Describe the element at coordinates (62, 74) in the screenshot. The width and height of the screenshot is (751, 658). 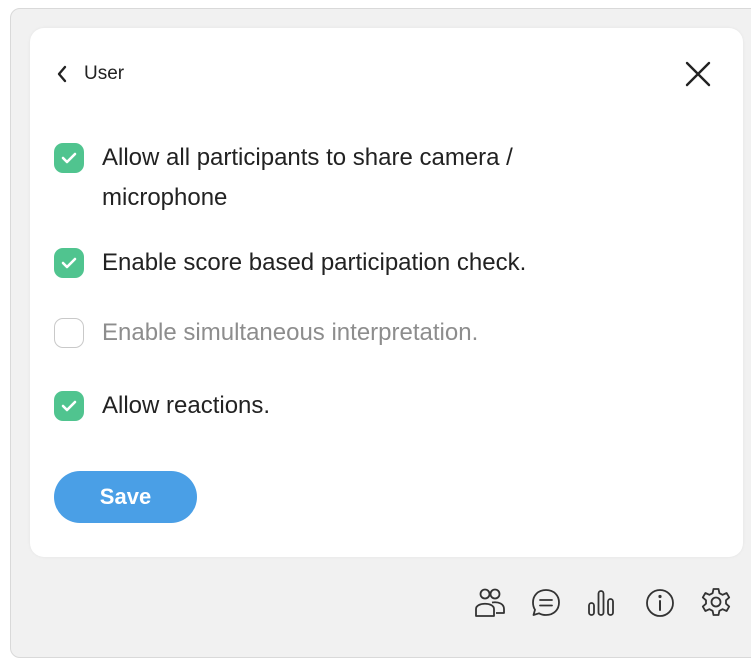
I see `chevron-left-icon` at that location.